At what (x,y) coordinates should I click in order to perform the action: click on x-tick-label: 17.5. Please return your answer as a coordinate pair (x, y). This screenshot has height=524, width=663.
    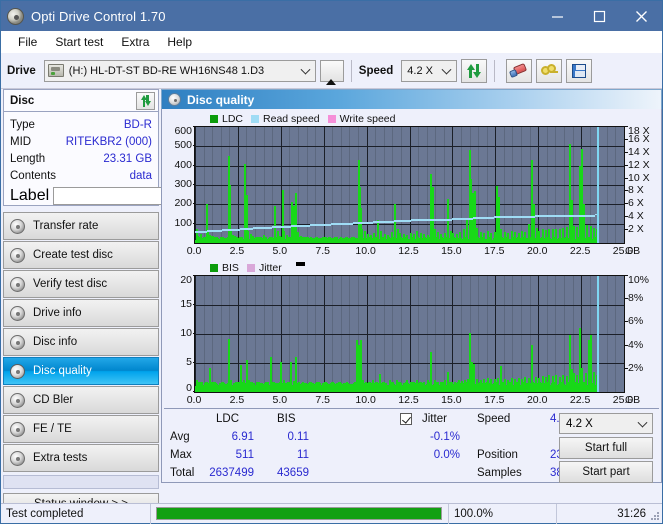
    Looking at the image, I should click on (494, 400).